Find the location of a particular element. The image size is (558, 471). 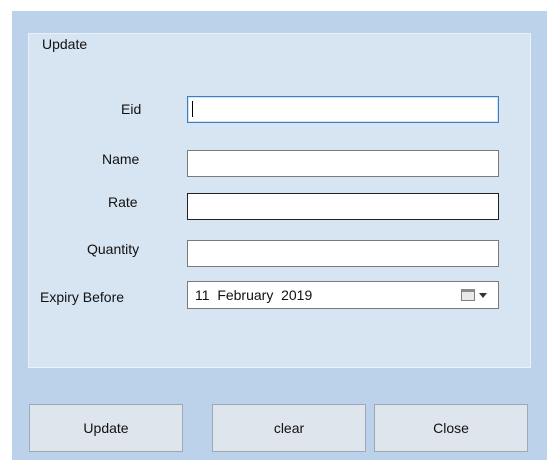

clear-button: clear is located at coordinates (289, 428).